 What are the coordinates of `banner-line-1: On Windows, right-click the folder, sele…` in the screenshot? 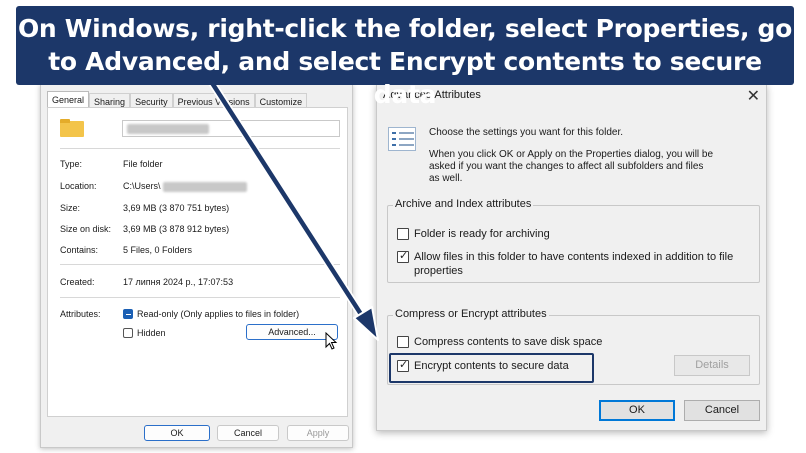 It's located at (405, 28).